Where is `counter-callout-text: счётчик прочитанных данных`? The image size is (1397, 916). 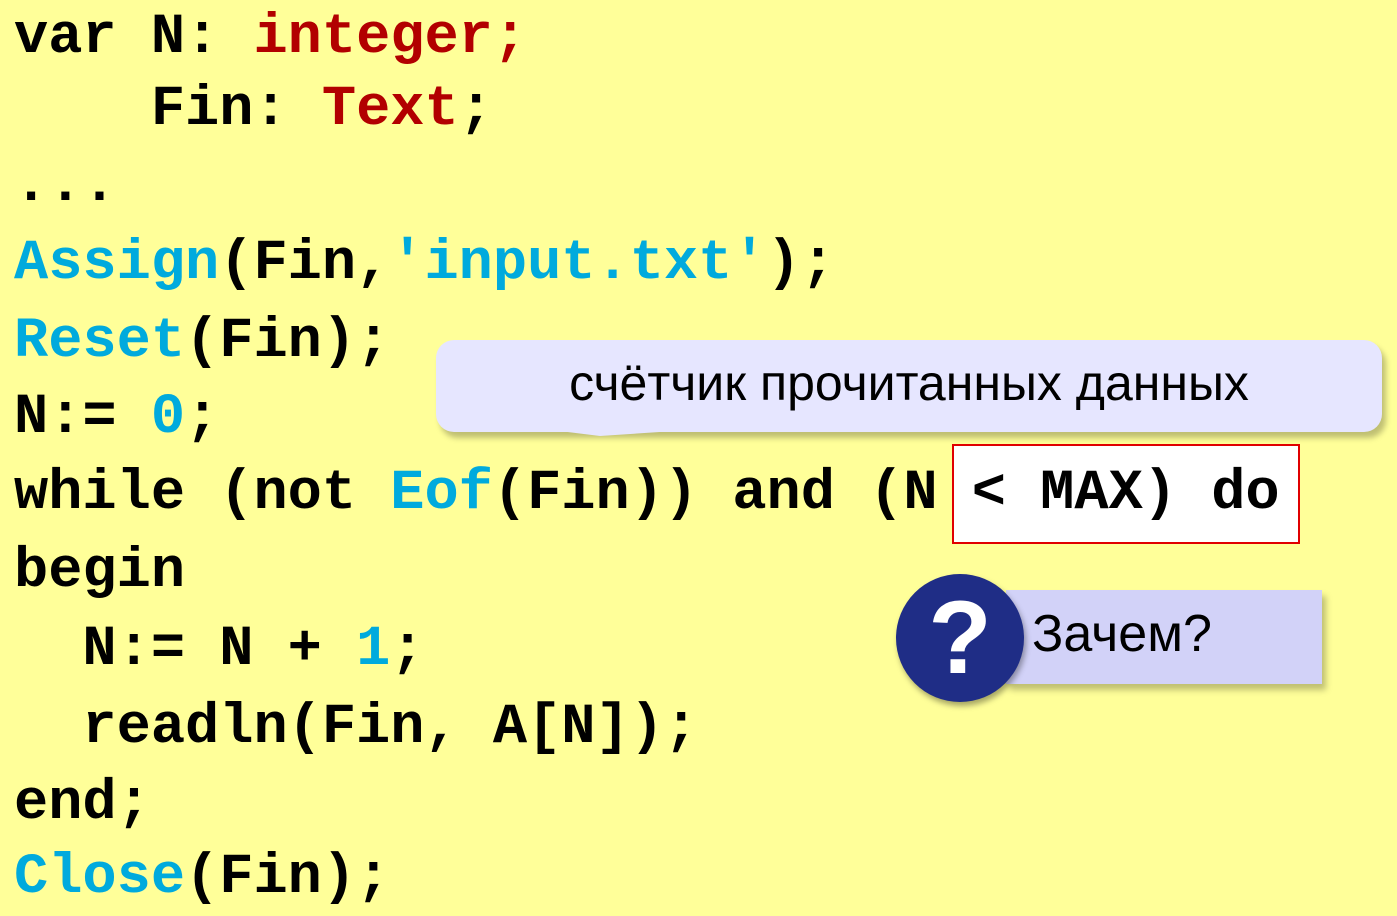
counter-callout-text: счётчик прочитанных данных is located at coordinates (909, 383).